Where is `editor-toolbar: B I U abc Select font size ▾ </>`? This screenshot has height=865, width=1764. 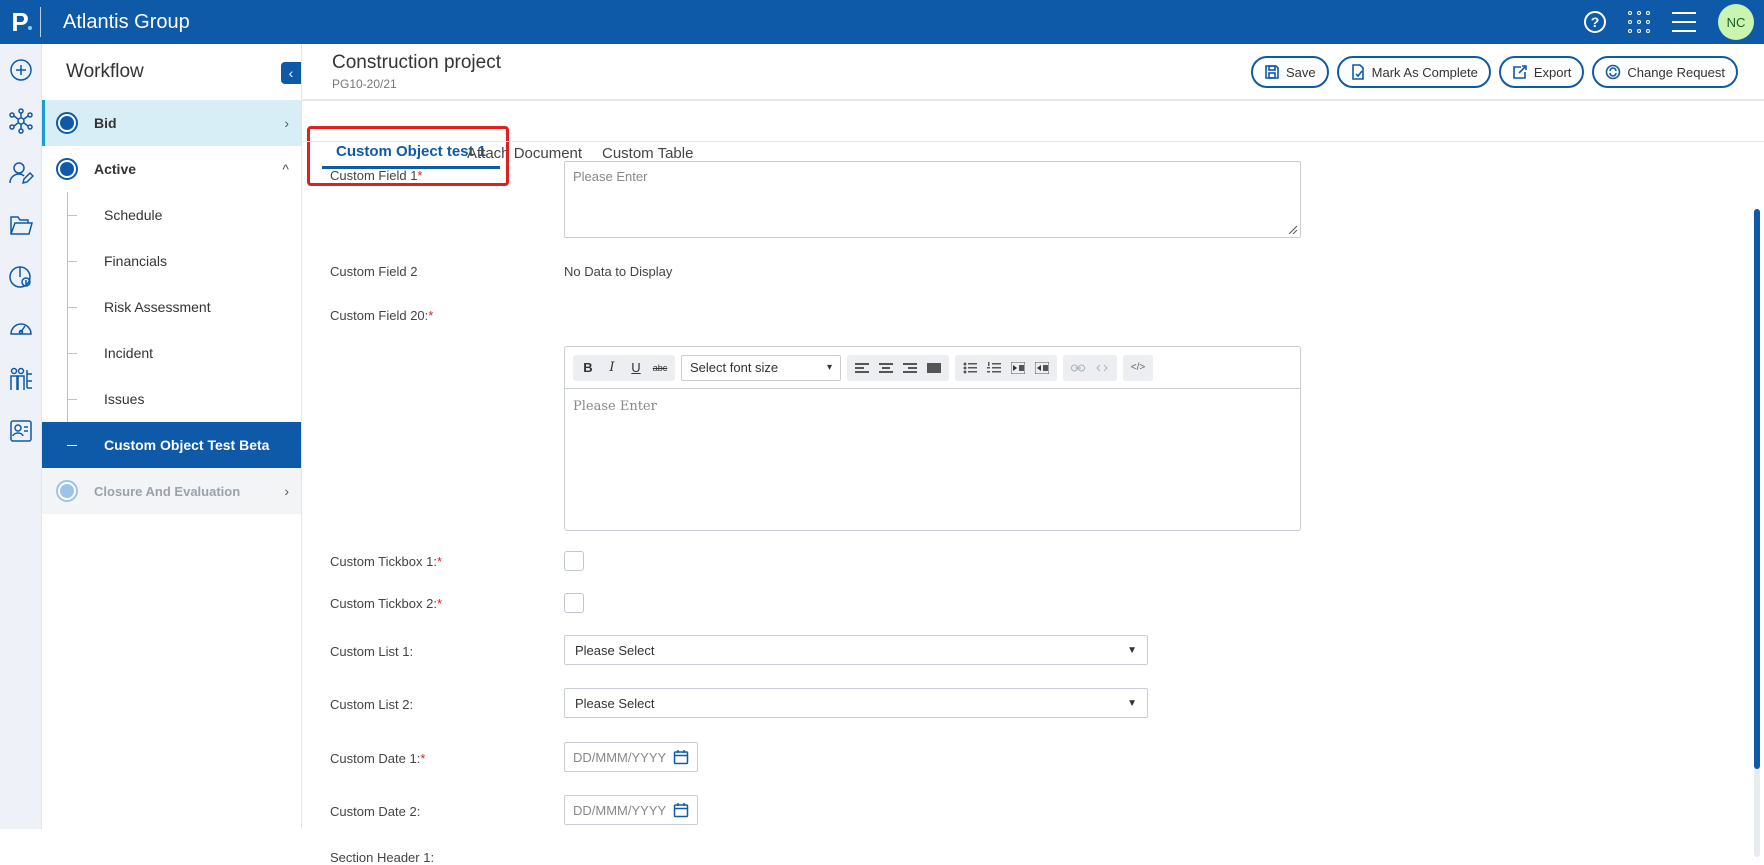
editor-toolbar: B I U abc Select font size ▾ </> is located at coordinates (932, 368).